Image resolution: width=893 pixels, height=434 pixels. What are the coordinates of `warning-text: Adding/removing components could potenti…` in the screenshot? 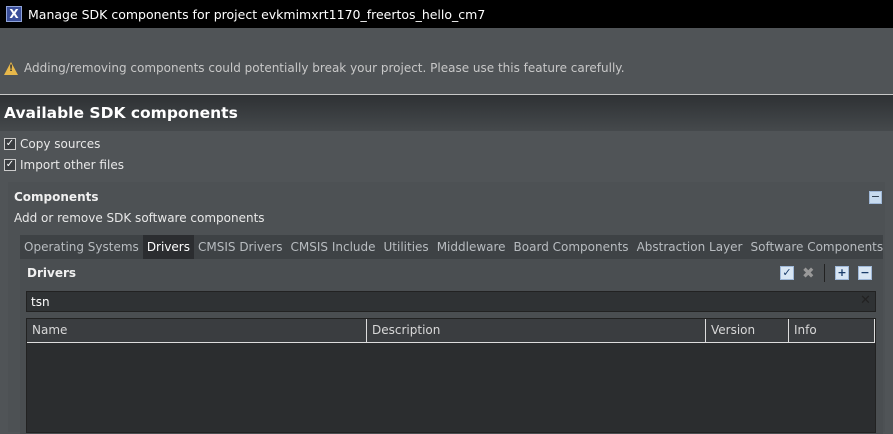 It's located at (324, 68).